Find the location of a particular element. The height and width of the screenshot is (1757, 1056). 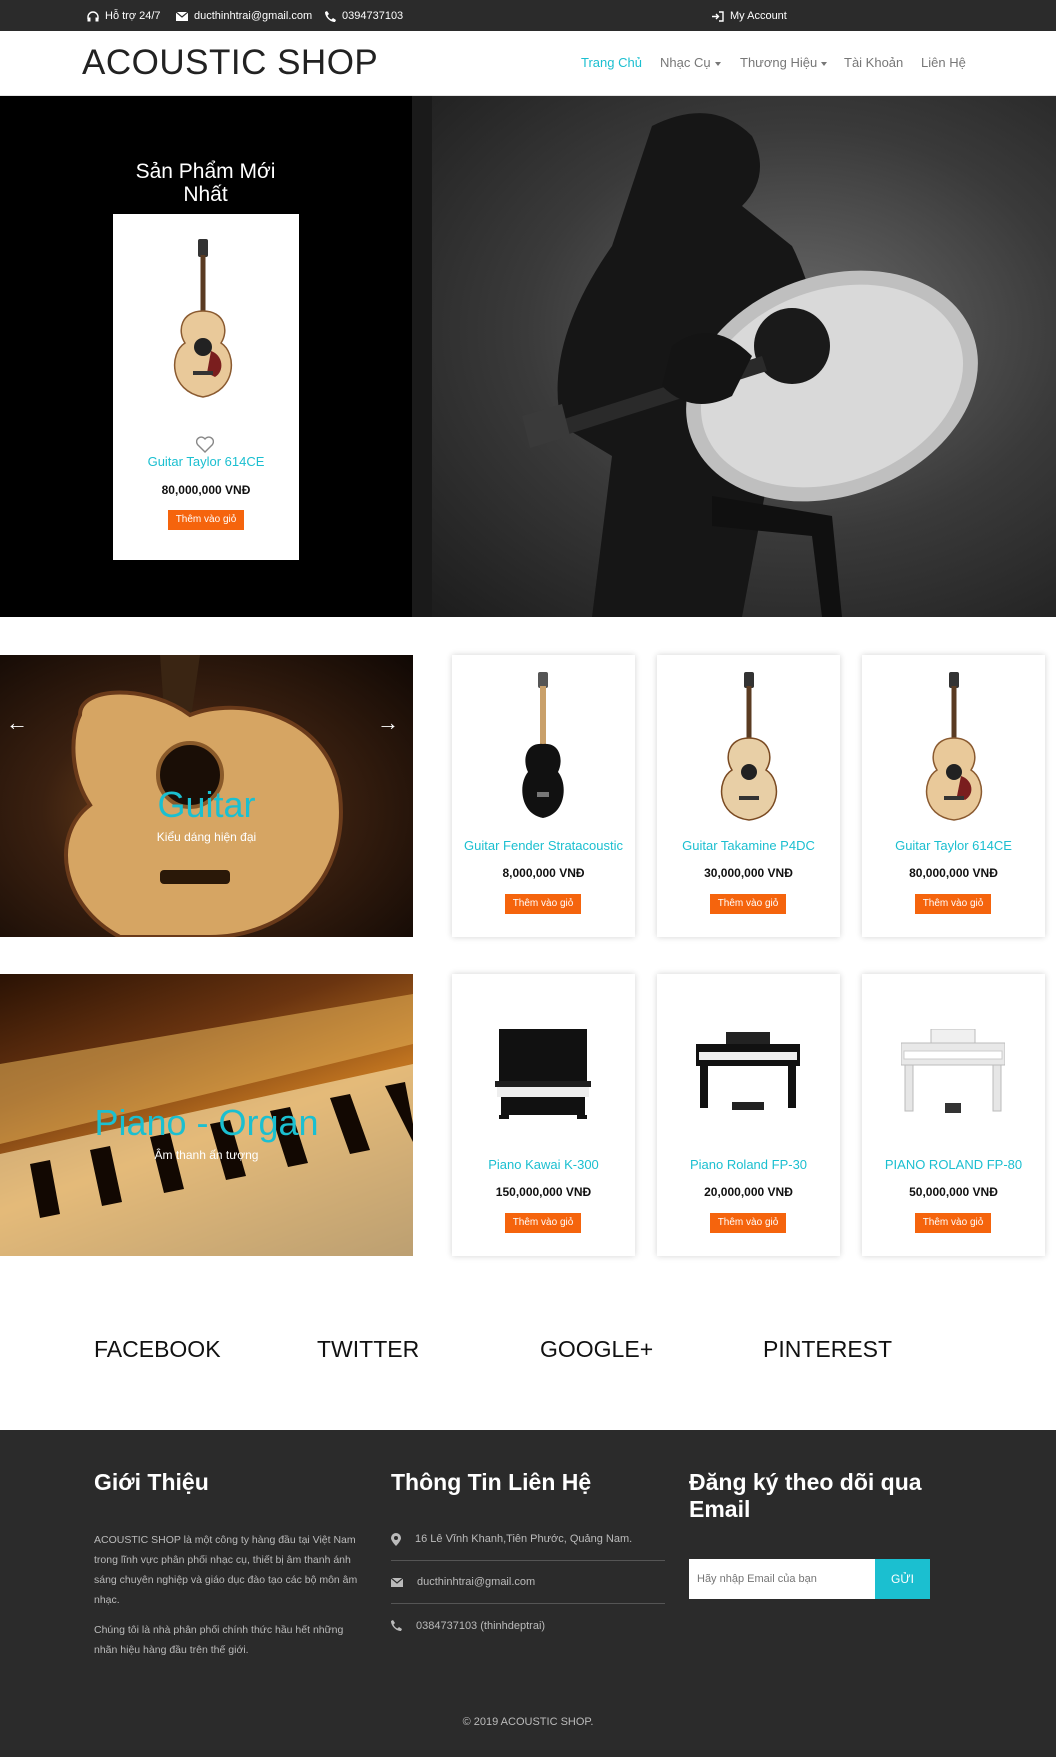

subscribe-email-input is located at coordinates (782, 1579).